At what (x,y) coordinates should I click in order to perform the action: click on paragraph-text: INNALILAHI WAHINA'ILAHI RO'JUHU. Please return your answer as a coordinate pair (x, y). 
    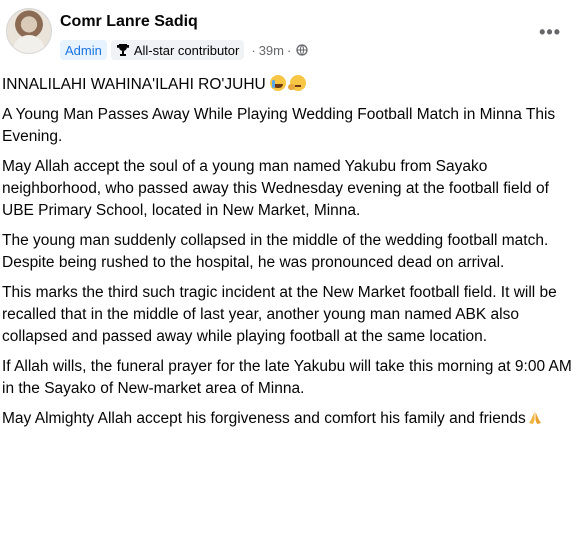
    Looking at the image, I should click on (134, 84).